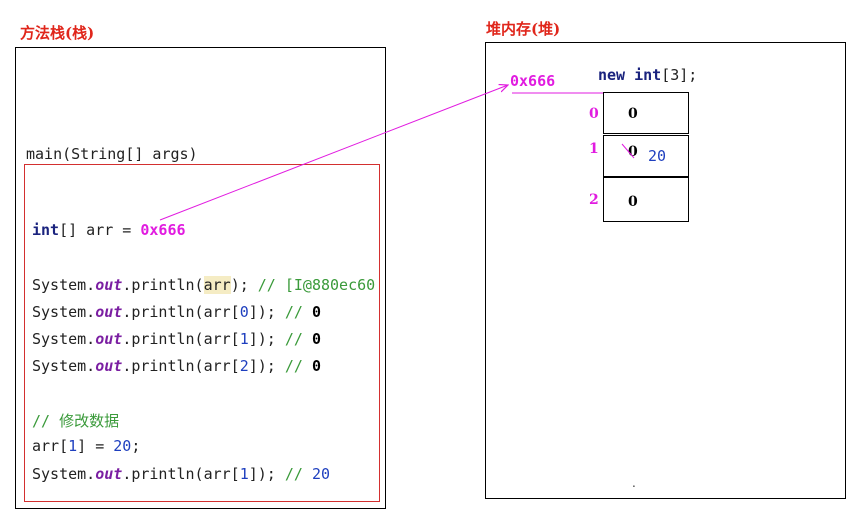 The height and width of the screenshot is (525, 855). I want to click on print-line-2: System.out.println(arr[2]); // 0, so click(176, 366).